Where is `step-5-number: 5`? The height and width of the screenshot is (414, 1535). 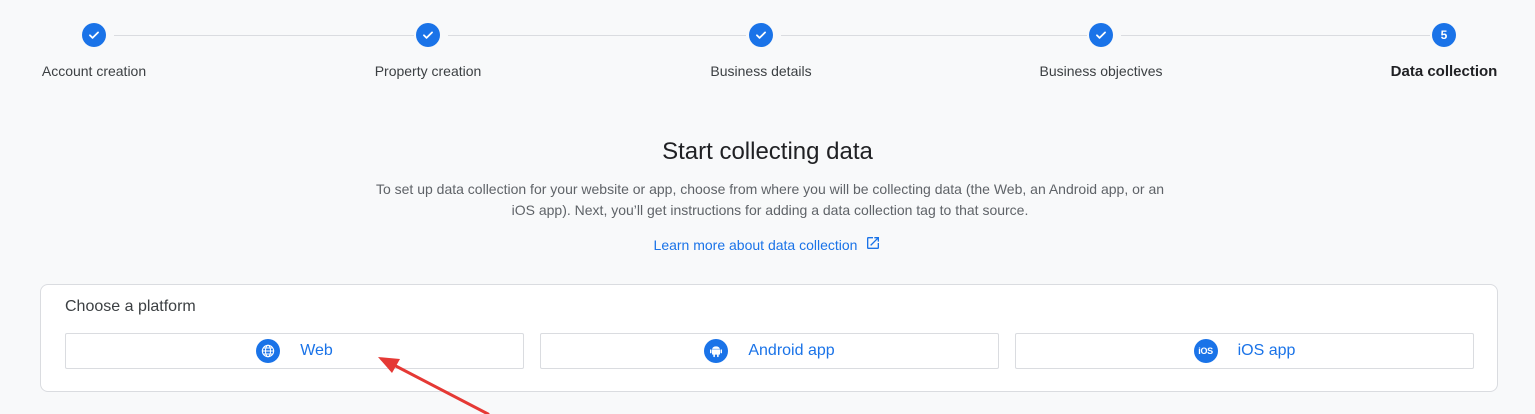
step-5-number: 5 is located at coordinates (1444, 35).